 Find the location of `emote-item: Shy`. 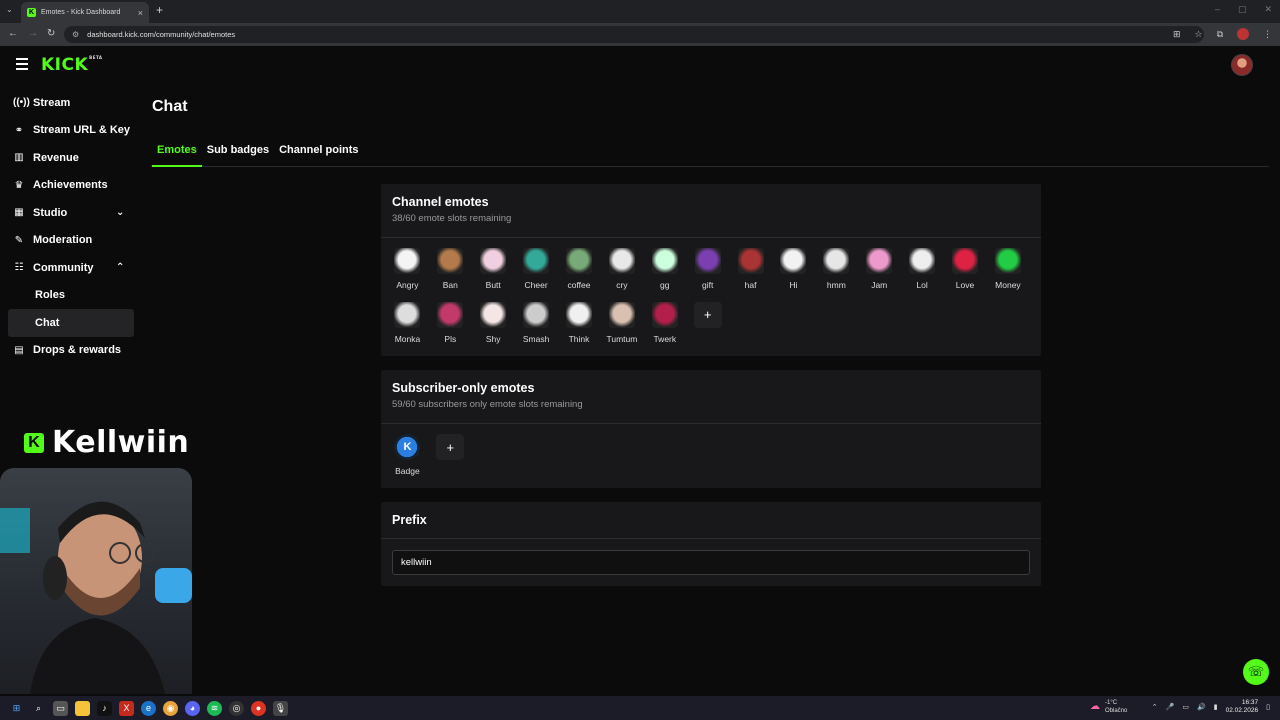

emote-item: Shy is located at coordinates (493, 328).